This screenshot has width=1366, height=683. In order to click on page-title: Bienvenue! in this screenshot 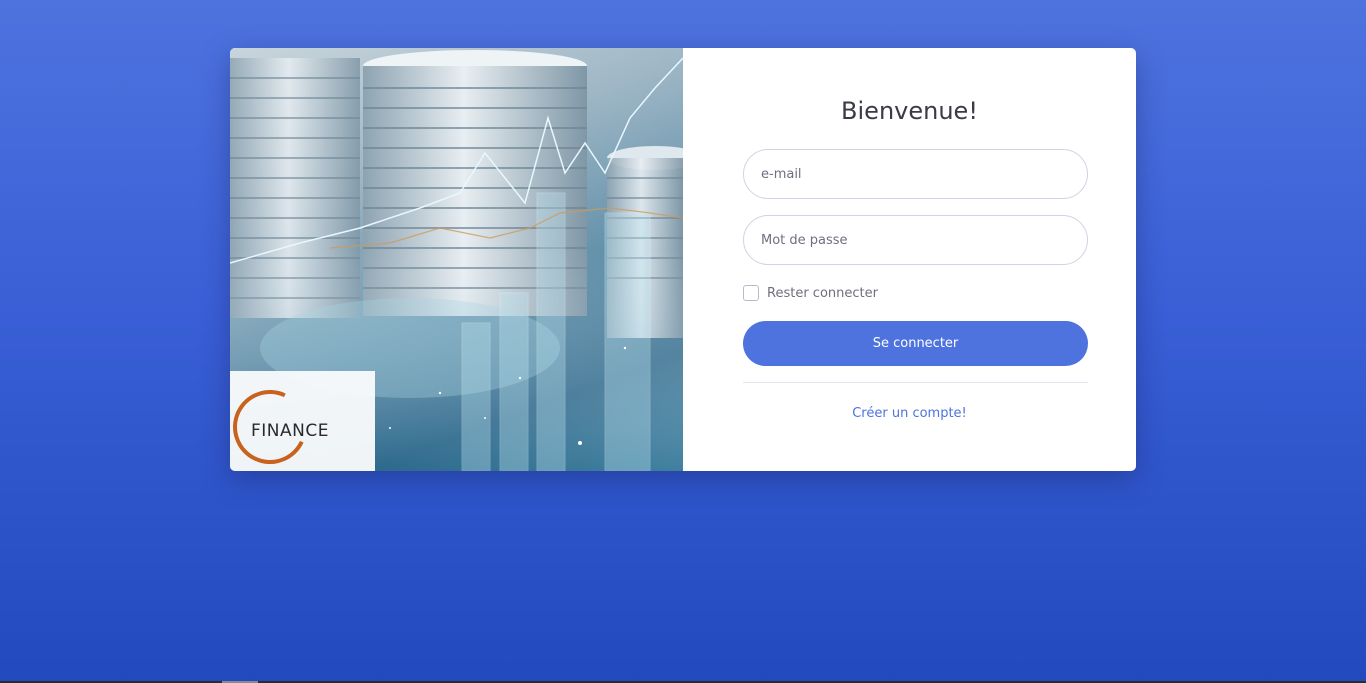, I will do `click(909, 111)`.